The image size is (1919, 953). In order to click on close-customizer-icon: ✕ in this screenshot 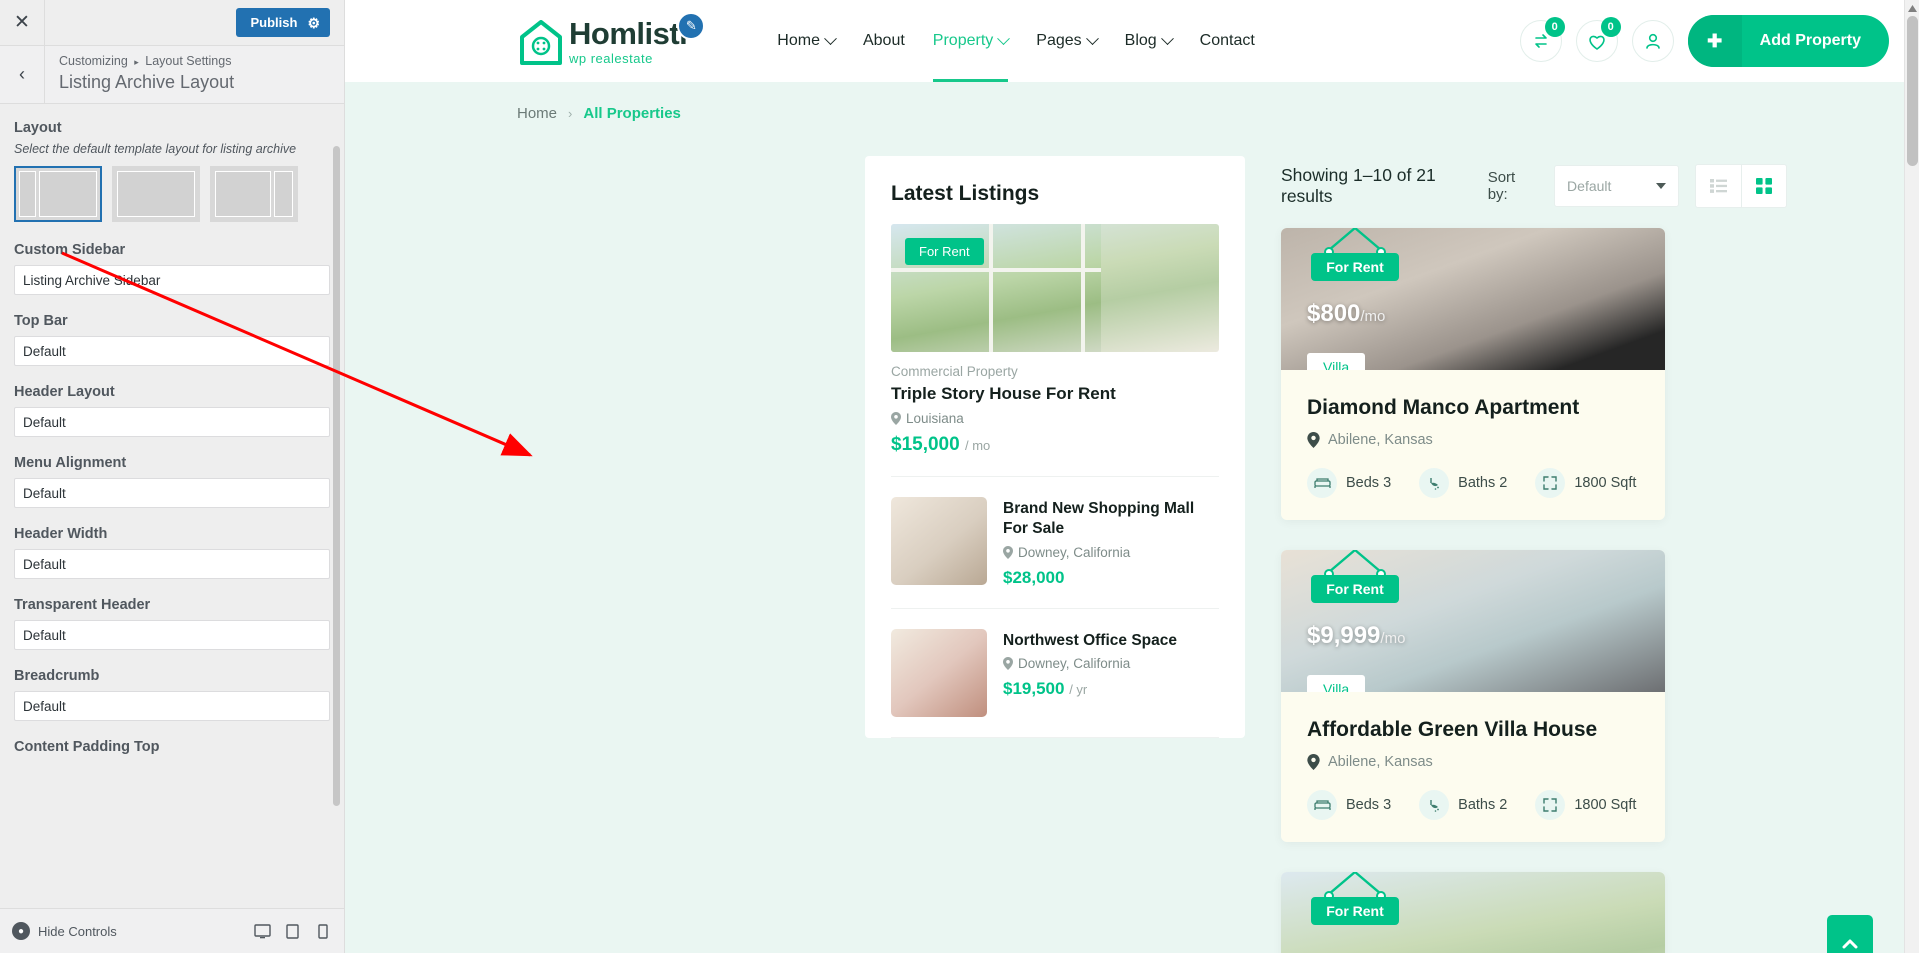, I will do `click(22, 22)`.